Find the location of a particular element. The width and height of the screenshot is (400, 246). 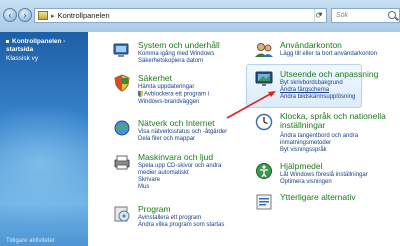

sidebar-item-label: Klassisk vy is located at coordinates (22, 58).